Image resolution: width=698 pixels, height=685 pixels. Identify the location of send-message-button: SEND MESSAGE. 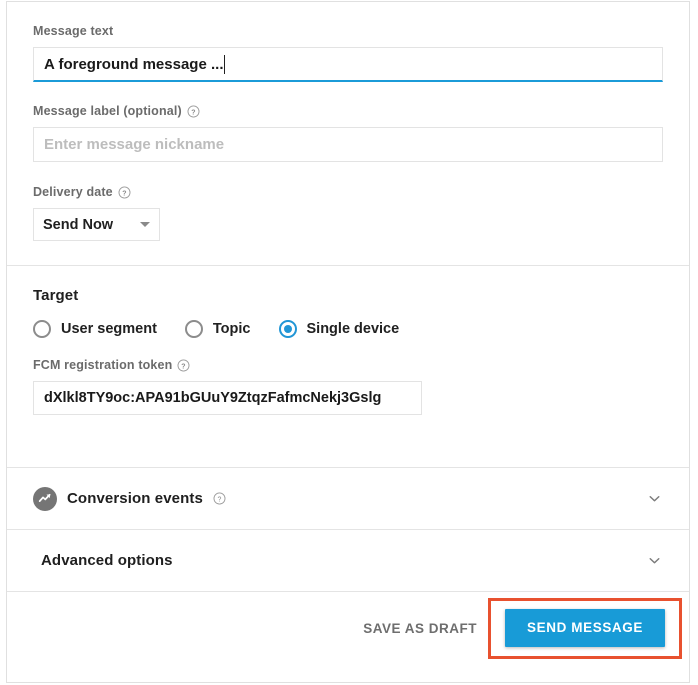
(585, 628).